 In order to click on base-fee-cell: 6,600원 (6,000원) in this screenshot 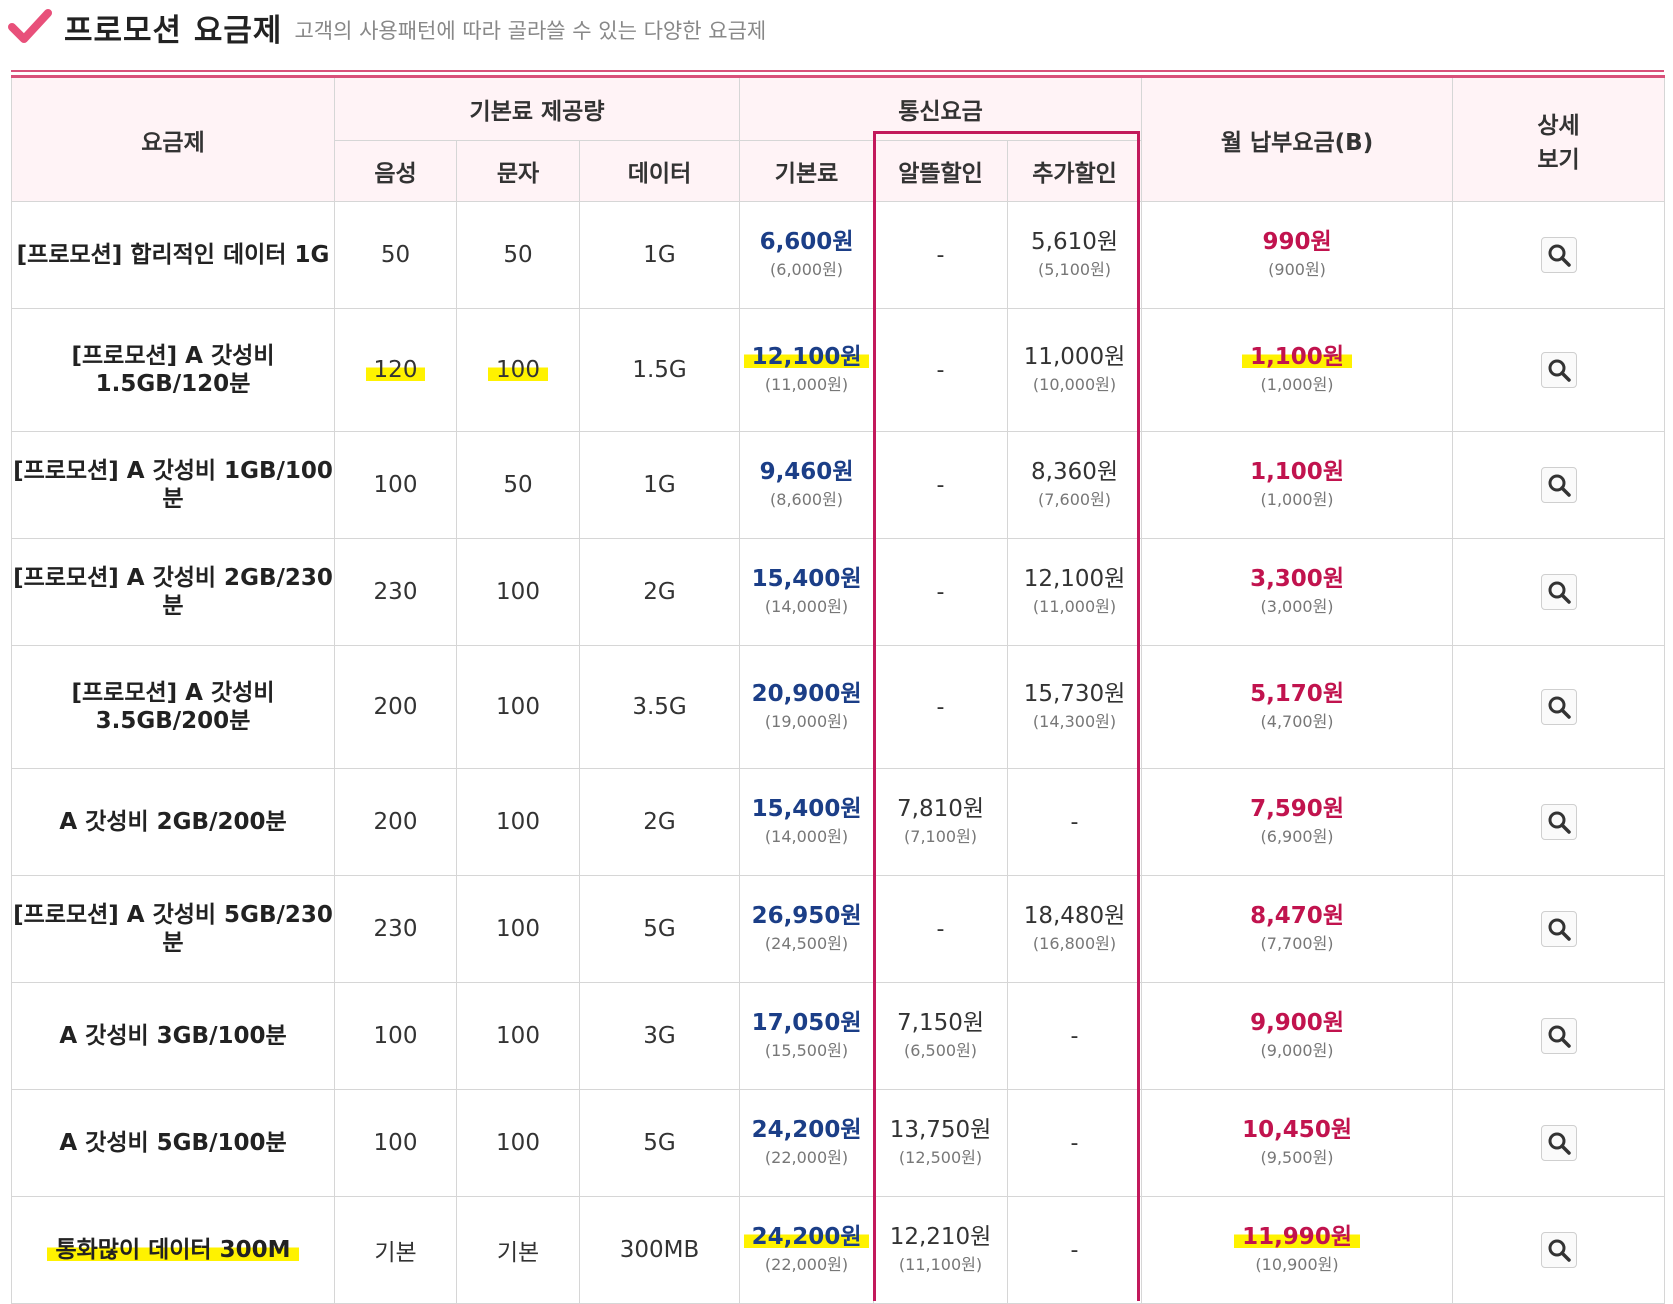, I will do `click(807, 255)`.